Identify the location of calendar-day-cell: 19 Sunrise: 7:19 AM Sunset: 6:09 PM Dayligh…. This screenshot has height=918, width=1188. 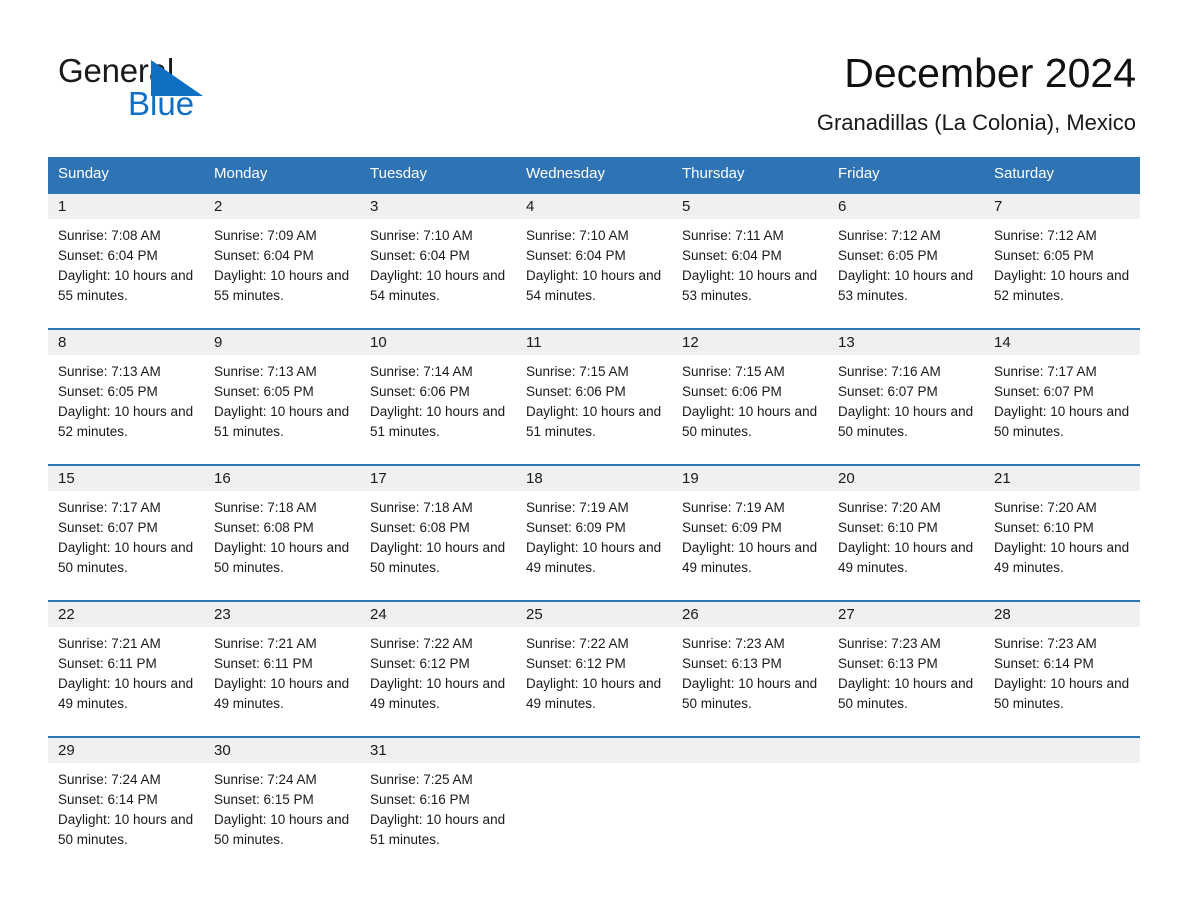
(750, 532).